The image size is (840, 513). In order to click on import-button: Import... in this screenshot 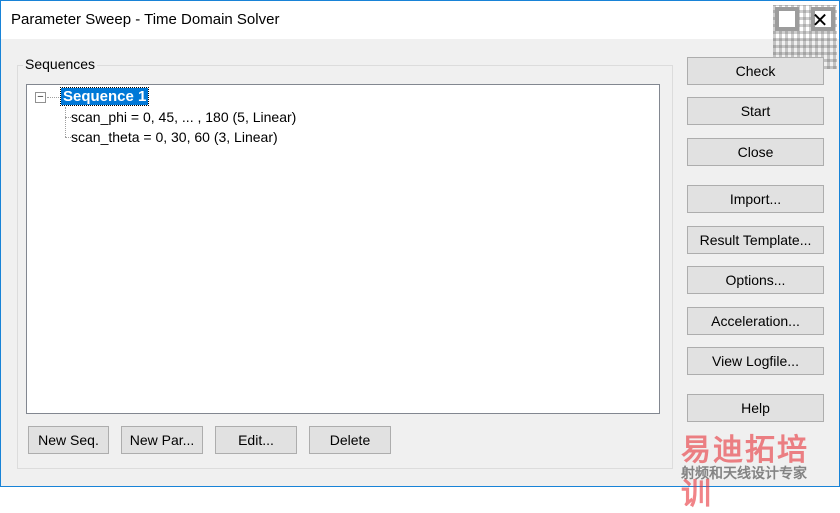, I will do `click(755, 199)`.